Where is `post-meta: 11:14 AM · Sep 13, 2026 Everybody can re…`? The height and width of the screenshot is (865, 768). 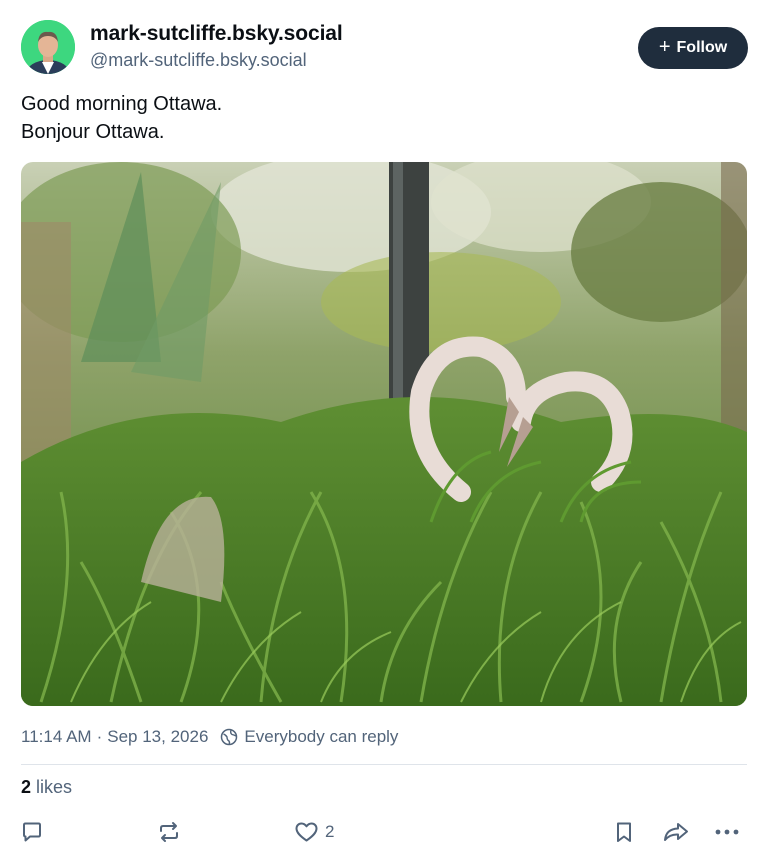
post-meta: 11:14 AM · Sep 13, 2026 Everybody can re… is located at coordinates (209, 737).